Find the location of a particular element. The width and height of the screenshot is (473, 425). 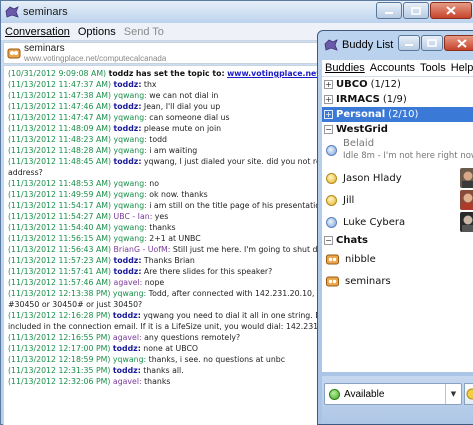

message-timestamp: (11/13/2012 11:57:23 AM) is located at coordinates (60, 260).